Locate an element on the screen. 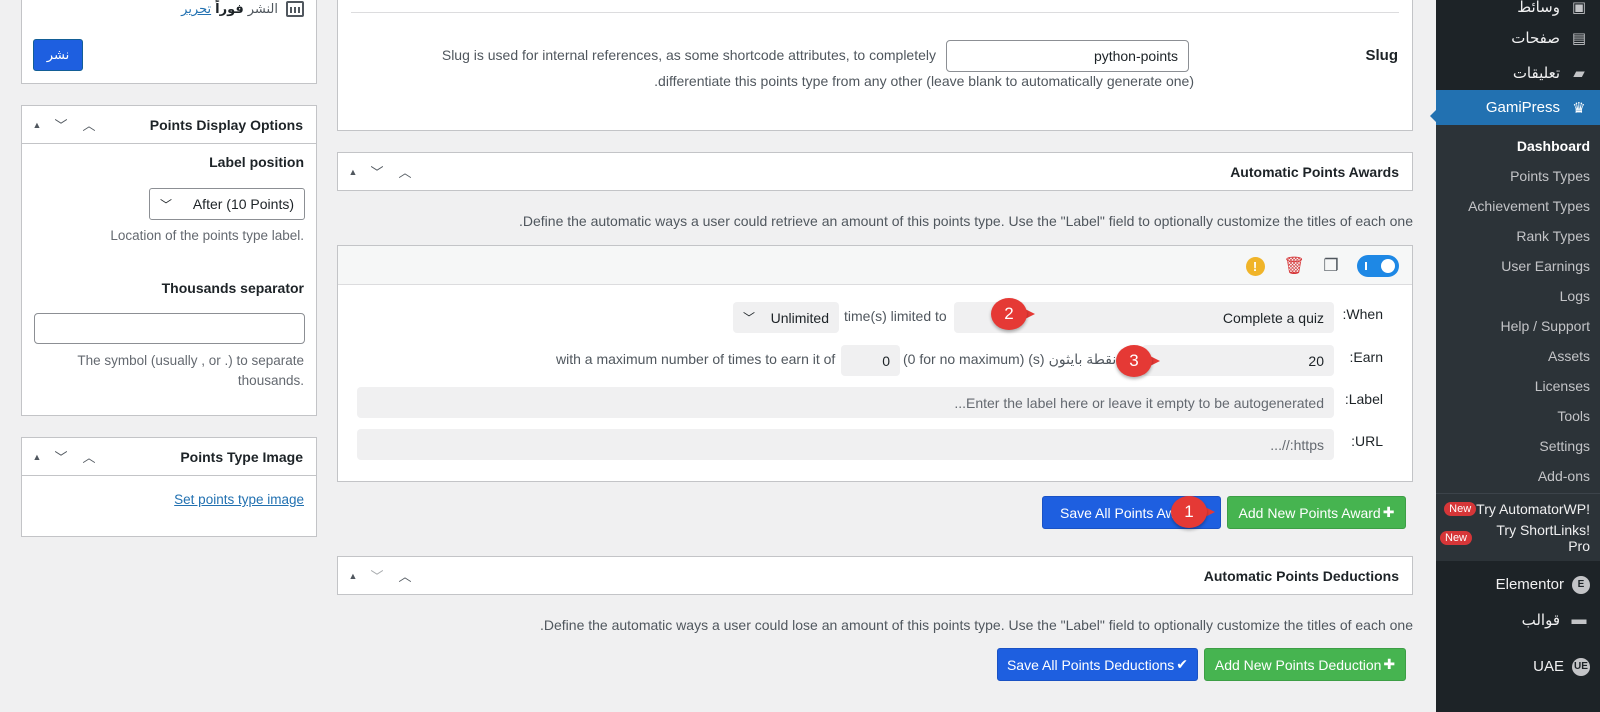 The width and height of the screenshot is (1600, 712). submenu-user-earnings: User Earnings is located at coordinates (1518, 266).